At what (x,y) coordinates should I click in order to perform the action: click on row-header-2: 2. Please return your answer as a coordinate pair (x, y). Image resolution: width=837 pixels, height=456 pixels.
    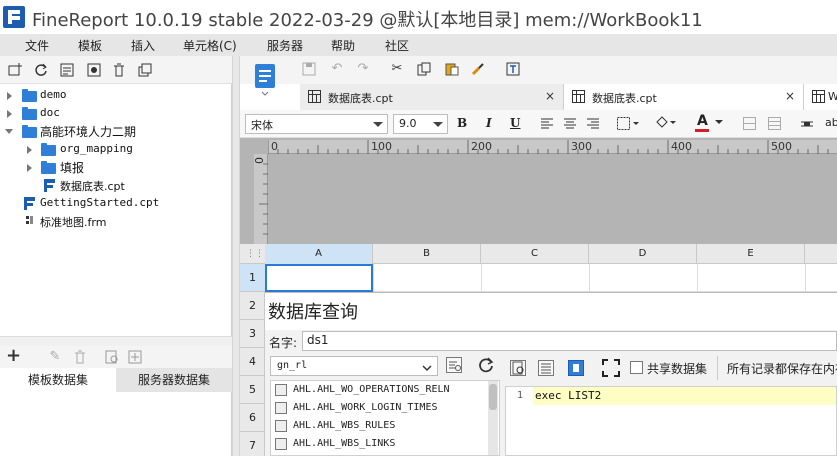
    Looking at the image, I should click on (252, 306).